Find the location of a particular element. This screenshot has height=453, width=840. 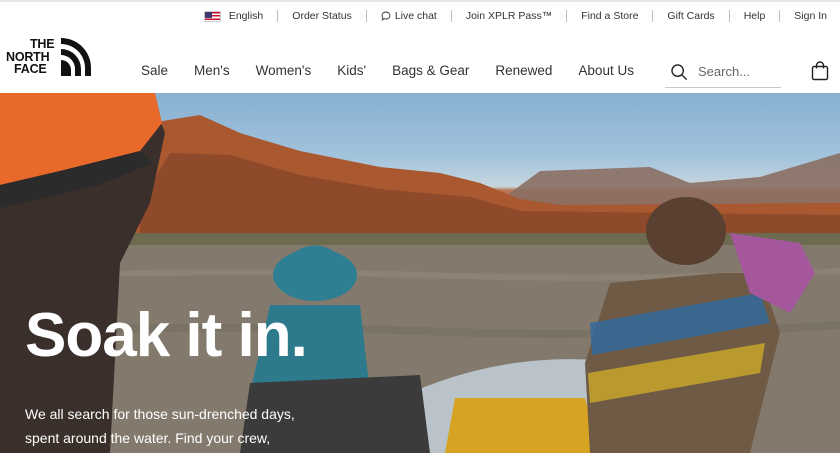

nav-renewed: Renewed is located at coordinates (523, 70).